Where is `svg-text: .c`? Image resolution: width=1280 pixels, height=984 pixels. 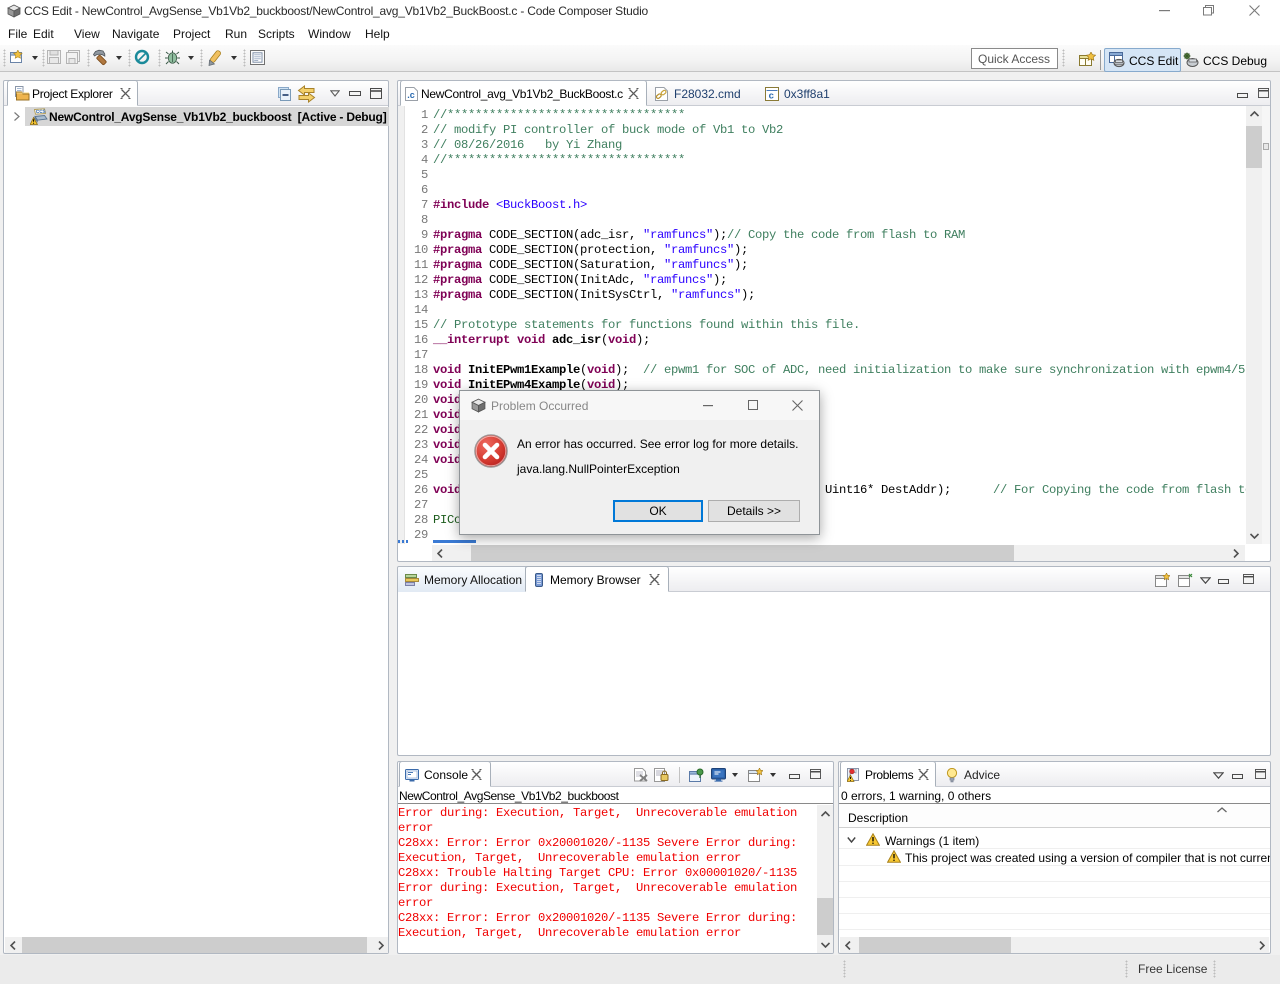
svg-text: .c is located at coordinates (411, 95).